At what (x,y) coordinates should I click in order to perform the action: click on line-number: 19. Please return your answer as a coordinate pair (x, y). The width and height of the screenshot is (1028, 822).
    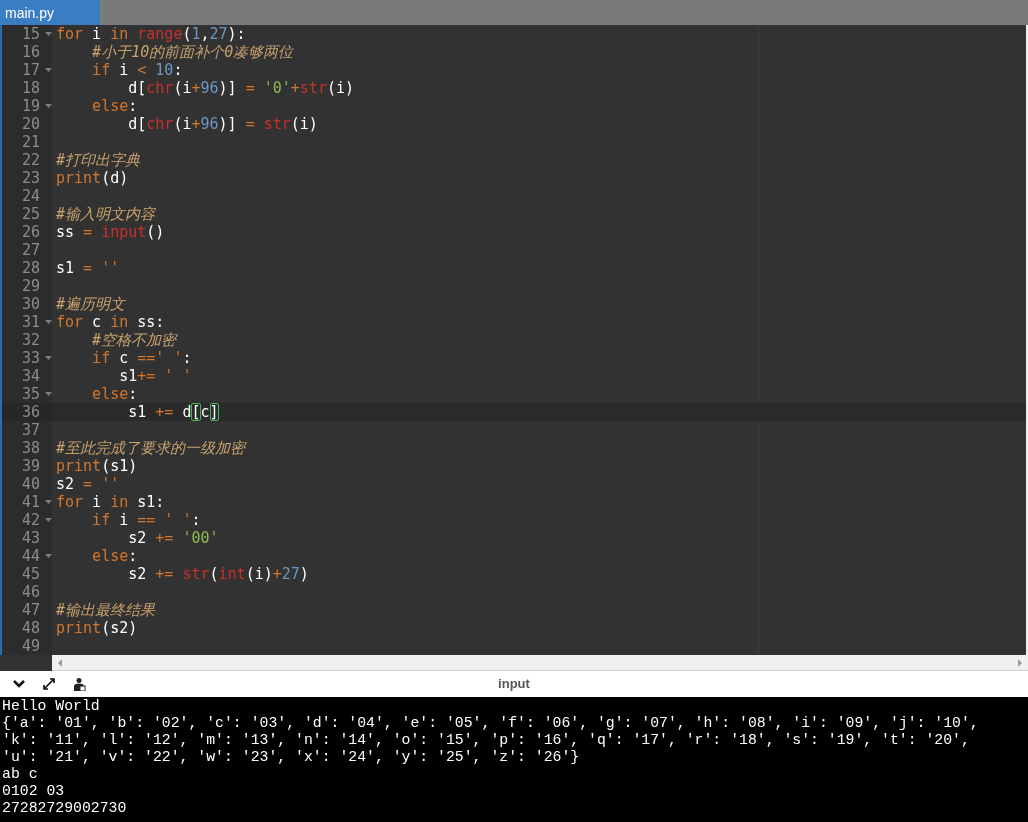
    Looking at the image, I should click on (30, 106).